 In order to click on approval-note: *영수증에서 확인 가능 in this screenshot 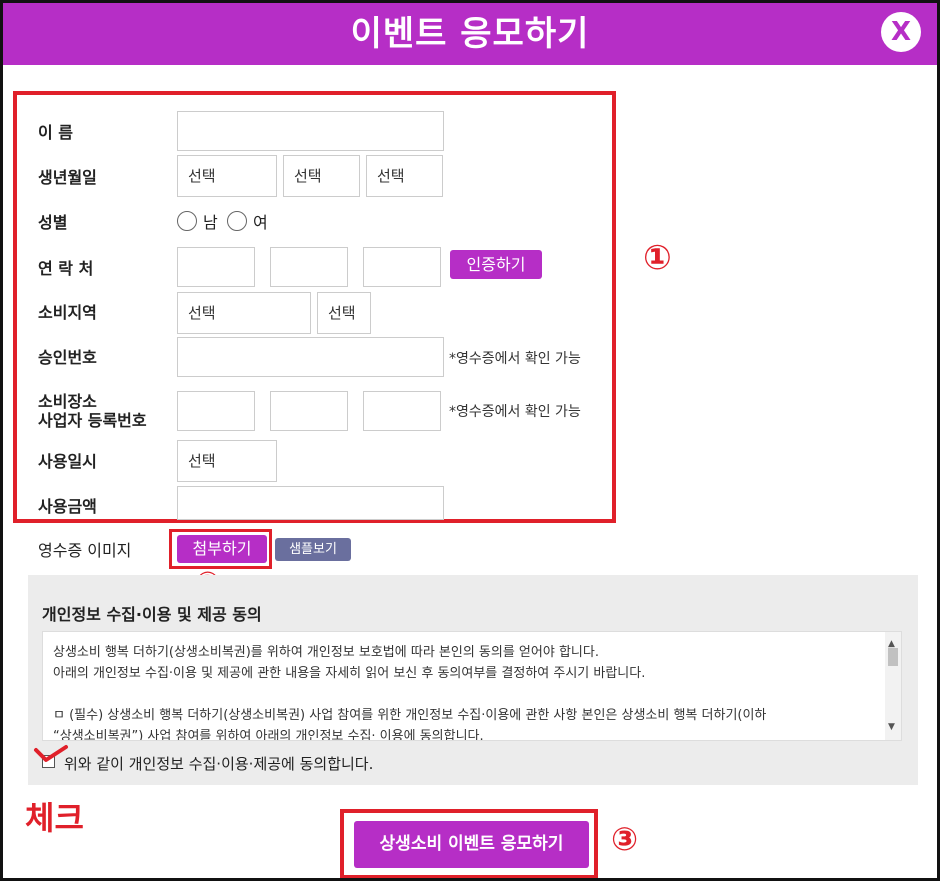, I will do `click(515, 359)`.